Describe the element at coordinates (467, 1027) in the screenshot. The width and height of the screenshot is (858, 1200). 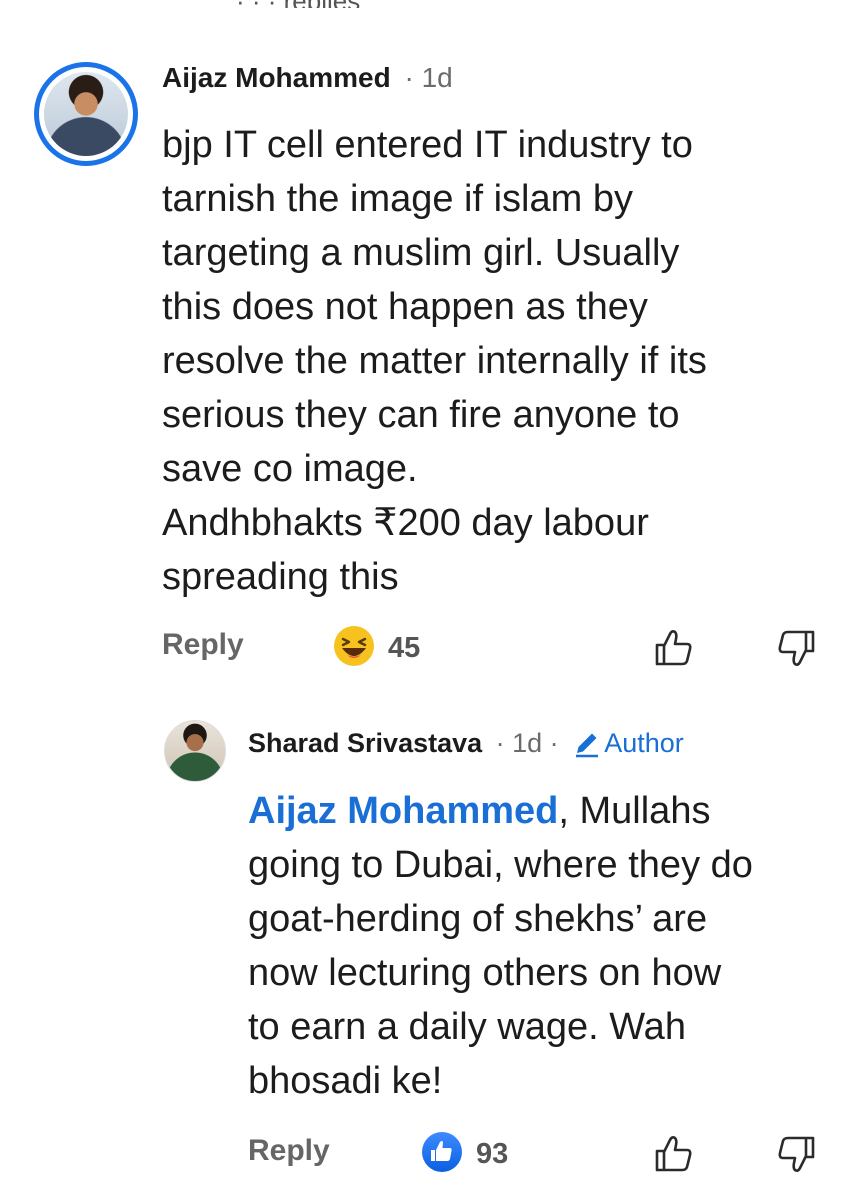
I see `comment-line: to earn a daily wage. Wah` at that location.